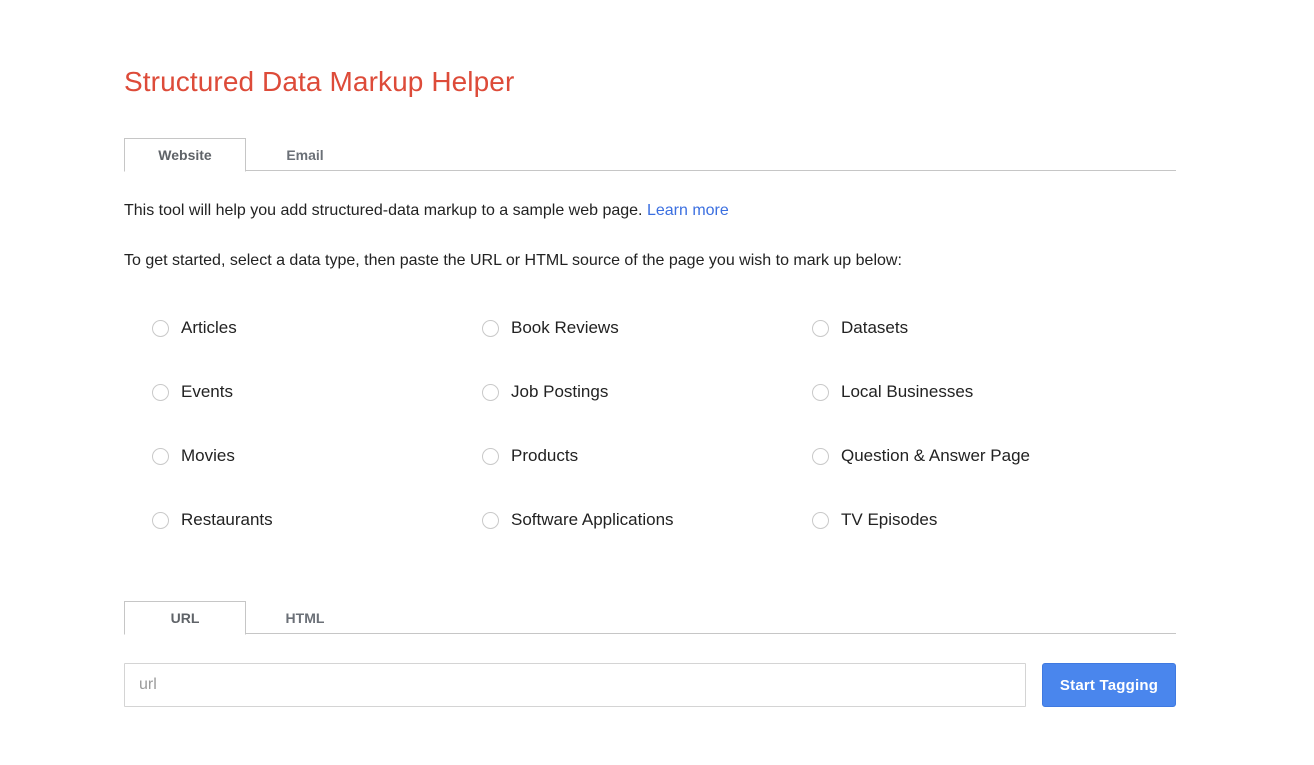 The height and width of the screenshot is (765, 1314). Describe the element at coordinates (305, 154) in the screenshot. I see `tab-email: Email` at that location.